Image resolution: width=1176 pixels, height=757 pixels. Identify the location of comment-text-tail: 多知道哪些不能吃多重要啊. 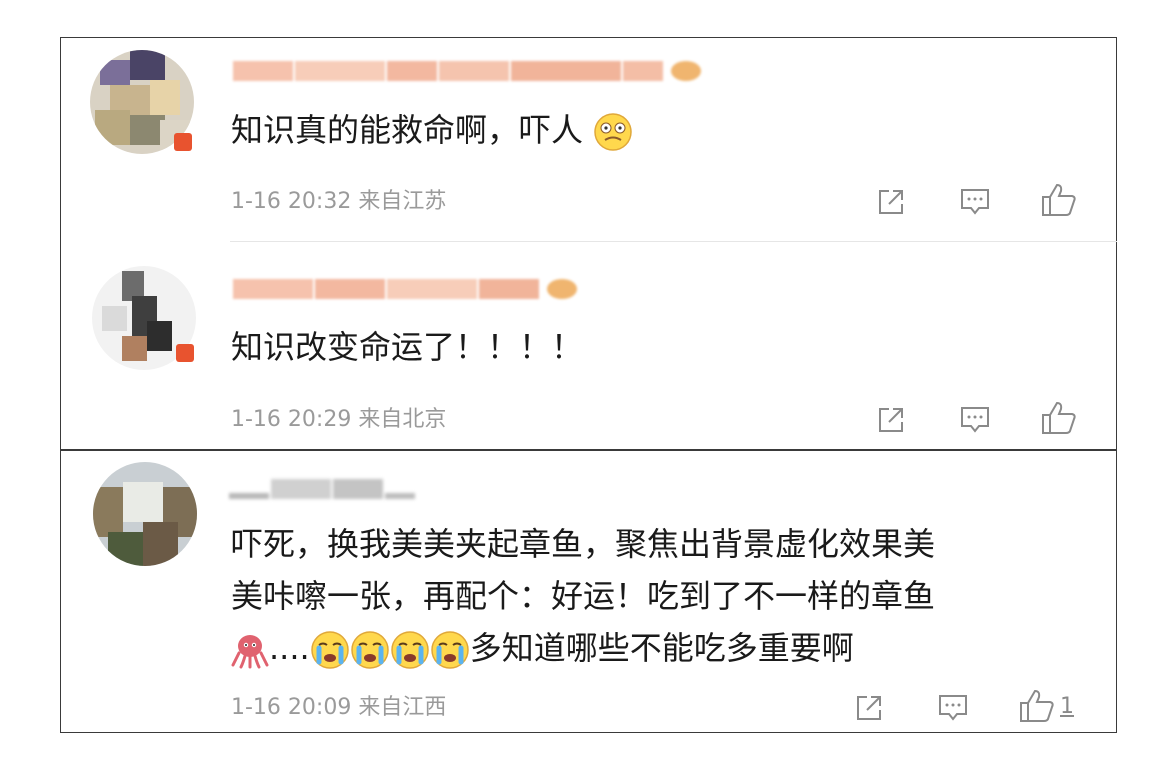
(661, 648).